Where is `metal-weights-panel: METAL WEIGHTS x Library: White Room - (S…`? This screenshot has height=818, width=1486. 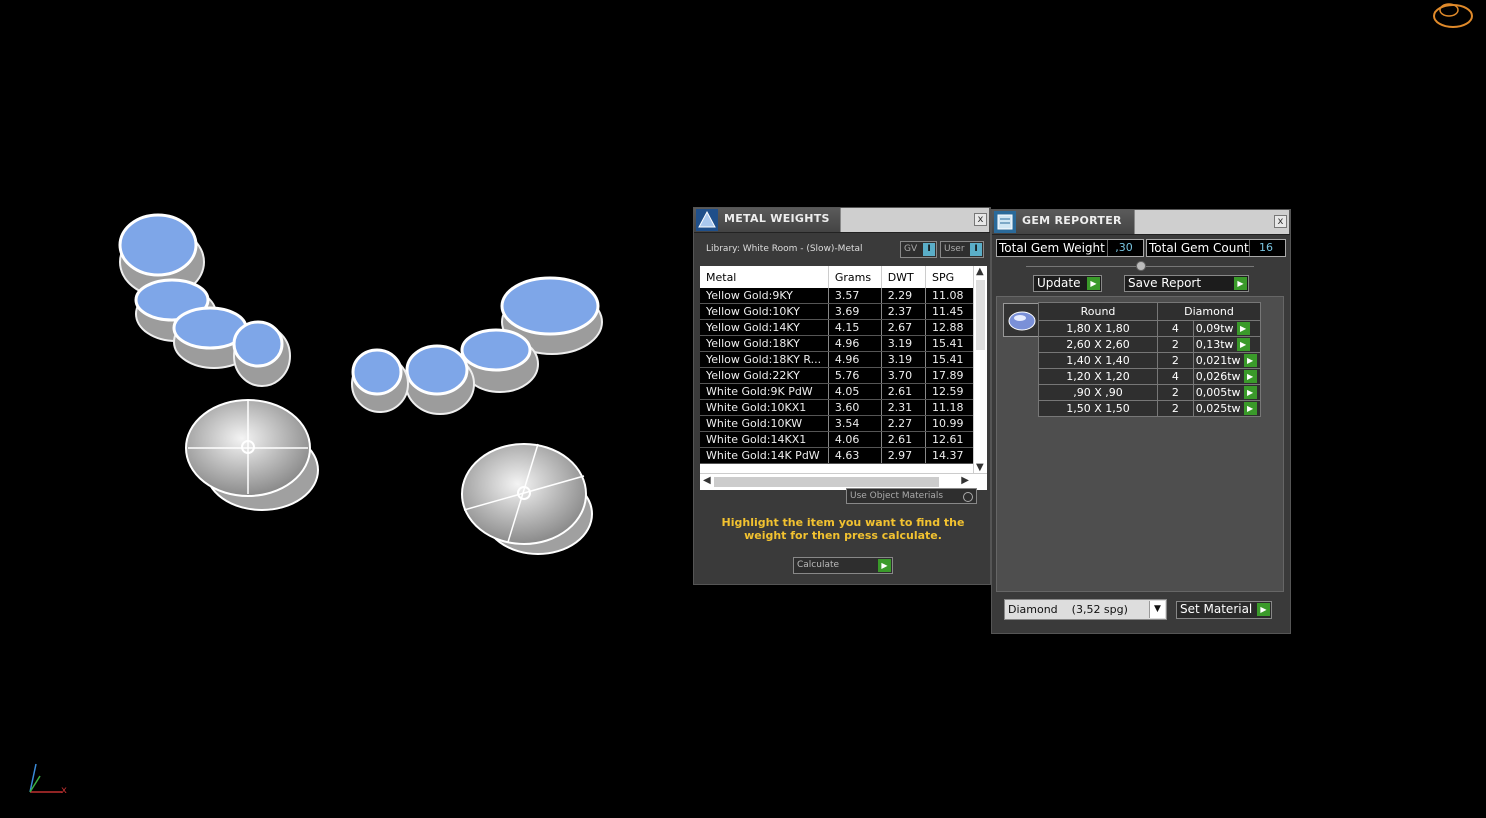 metal-weights-panel: METAL WEIGHTS x Library: White Room - (S… is located at coordinates (842, 396).